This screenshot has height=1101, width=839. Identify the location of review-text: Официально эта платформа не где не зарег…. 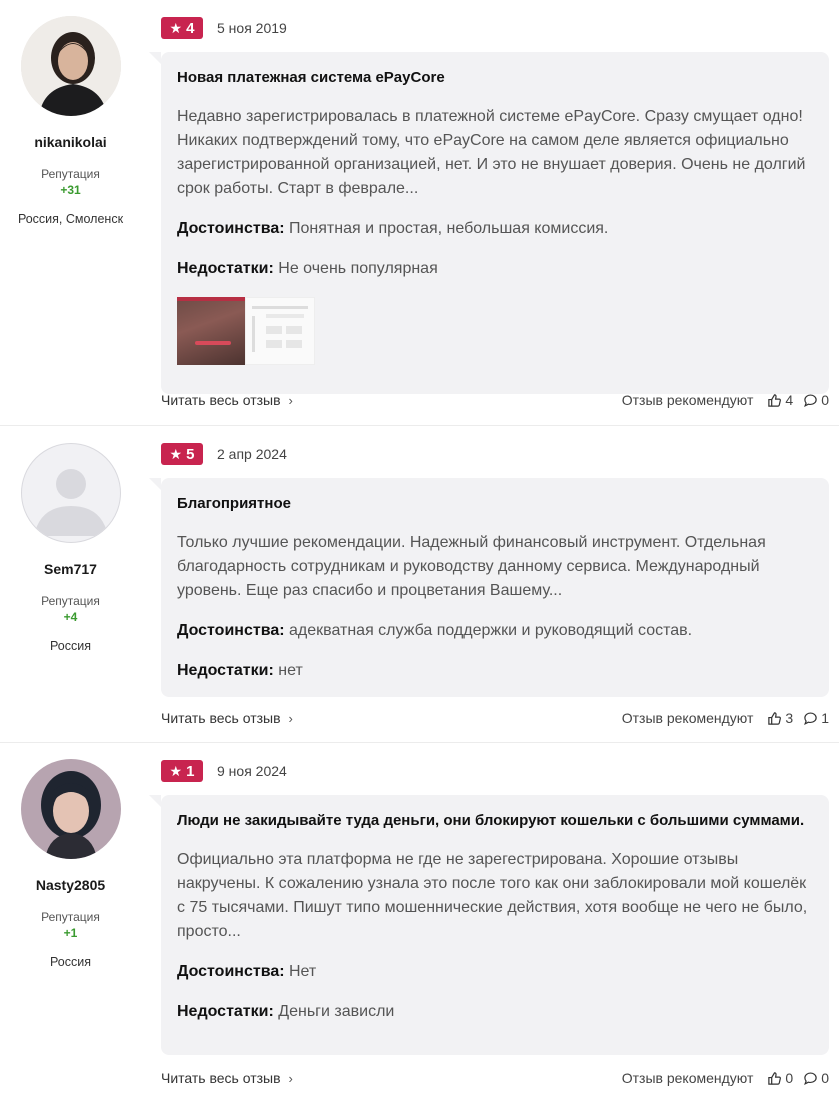
(492, 895).